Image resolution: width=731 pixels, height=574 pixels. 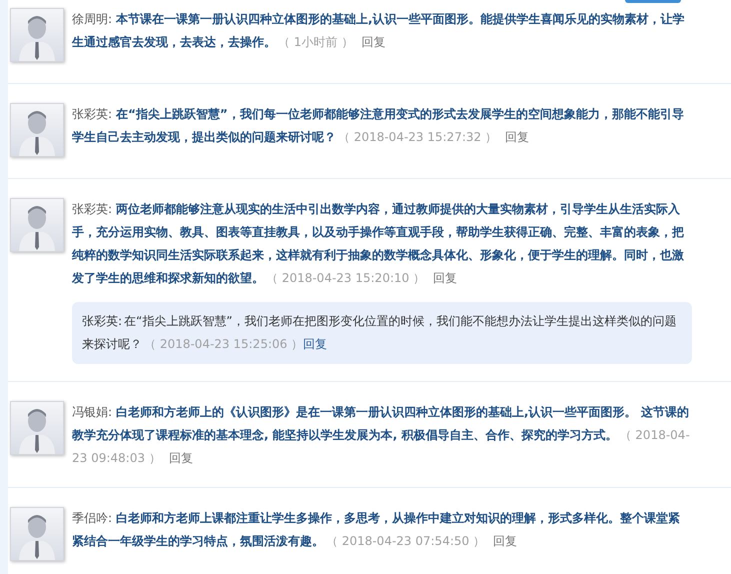 What do you see at coordinates (379, 31) in the screenshot?
I see `comment-text: 徐周明: 本节课在一课第一册认识四种立体图形的基础上,认识一些平面图形。能提供学生喜闻乐见的实物素材，让学生通过感官去发现，去表达，去操作。 （ 1小时前 ） 回复` at bounding box center [379, 31].